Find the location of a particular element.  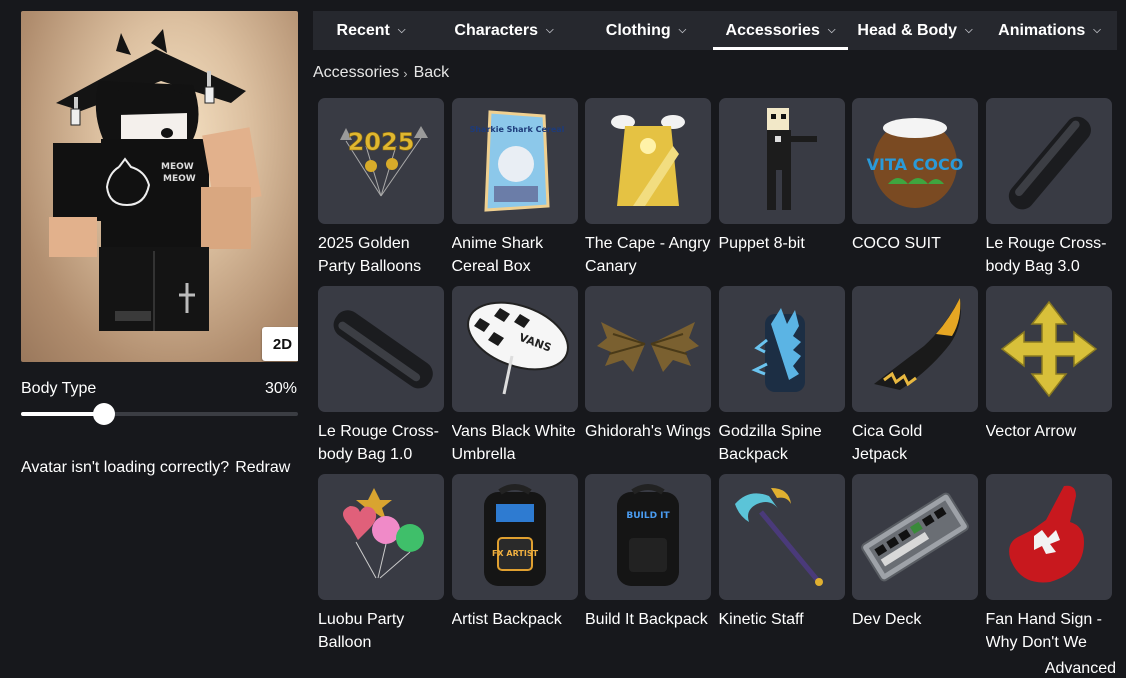

breadcrumb-parent: Accessories is located at coordinates (356, 73).